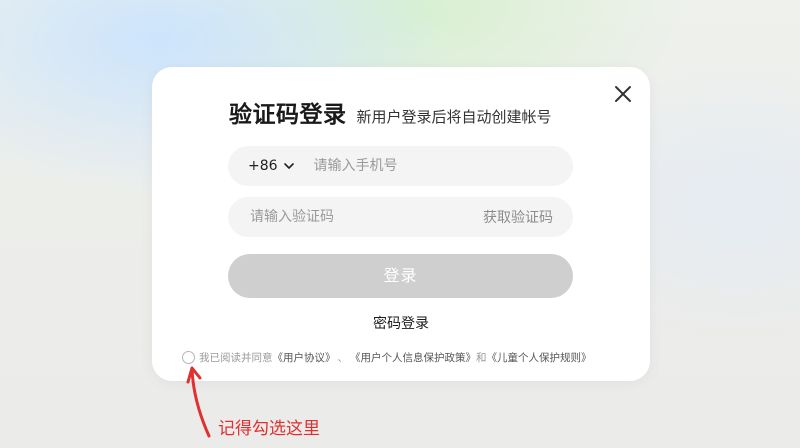  What do you see at coordinates (288, 165) in the screenshot?
I see `chevron-down-icon` at bounding box center [288, 165].